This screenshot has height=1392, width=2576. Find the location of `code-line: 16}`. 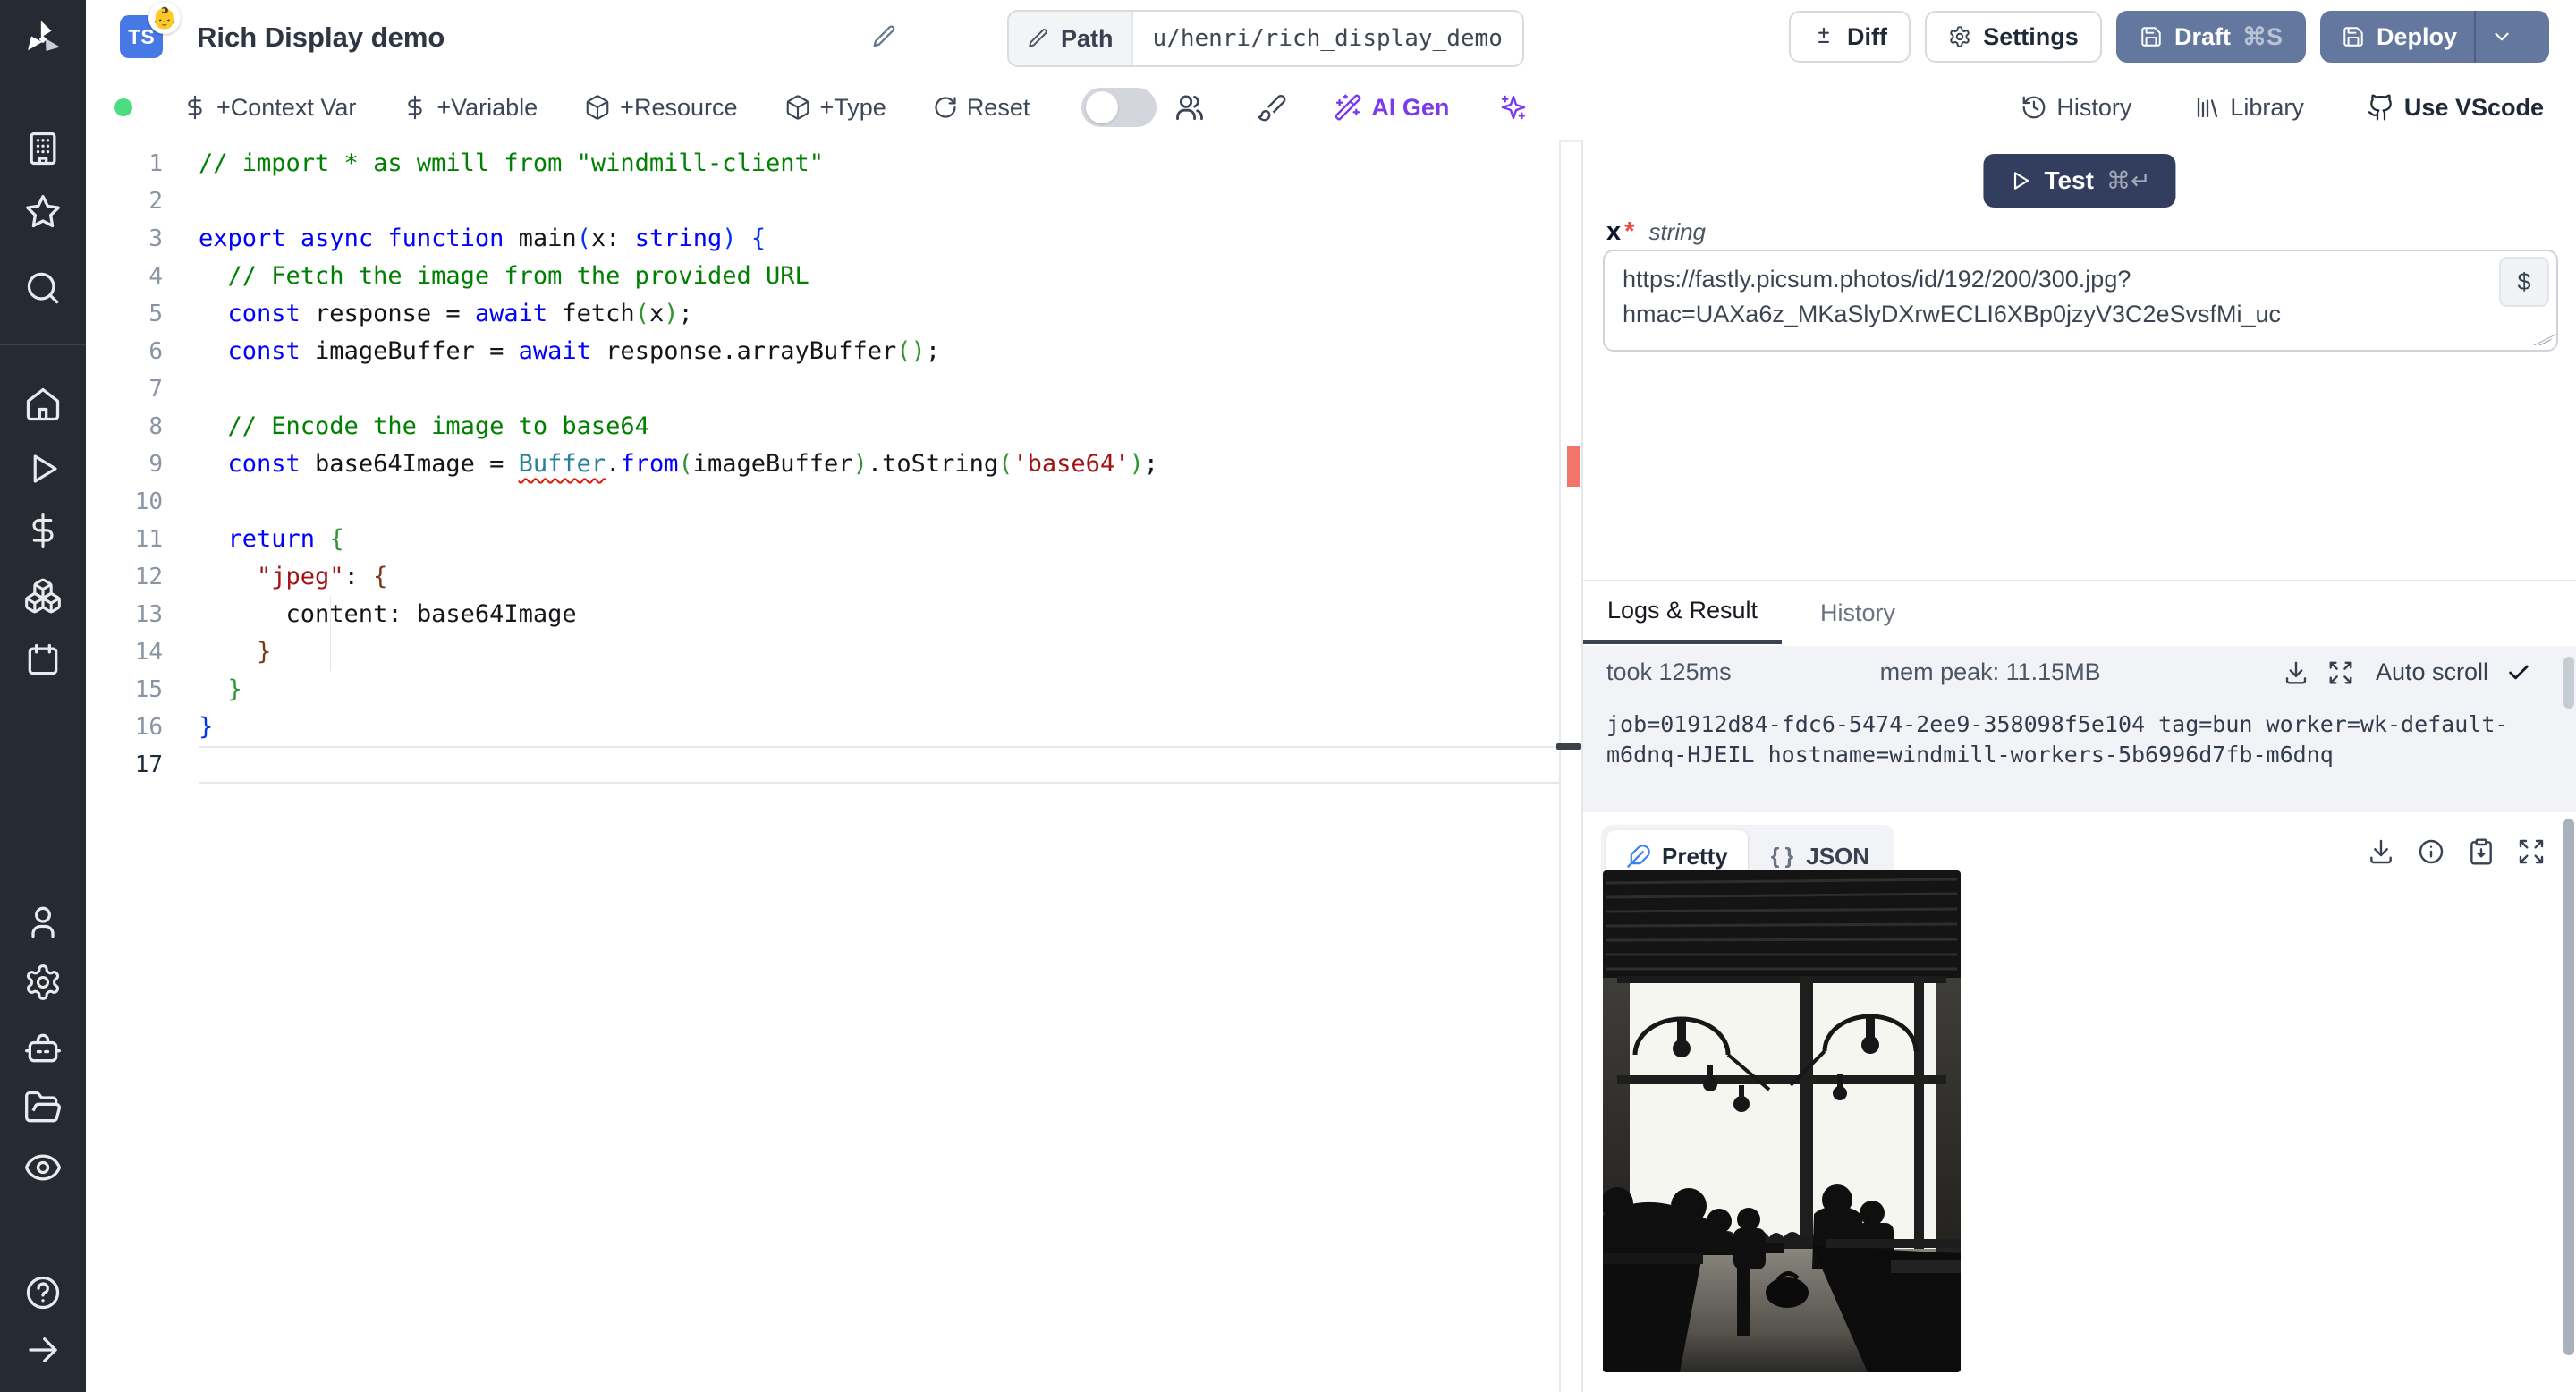

code-line: 16} is located at coordinates (822, 727).